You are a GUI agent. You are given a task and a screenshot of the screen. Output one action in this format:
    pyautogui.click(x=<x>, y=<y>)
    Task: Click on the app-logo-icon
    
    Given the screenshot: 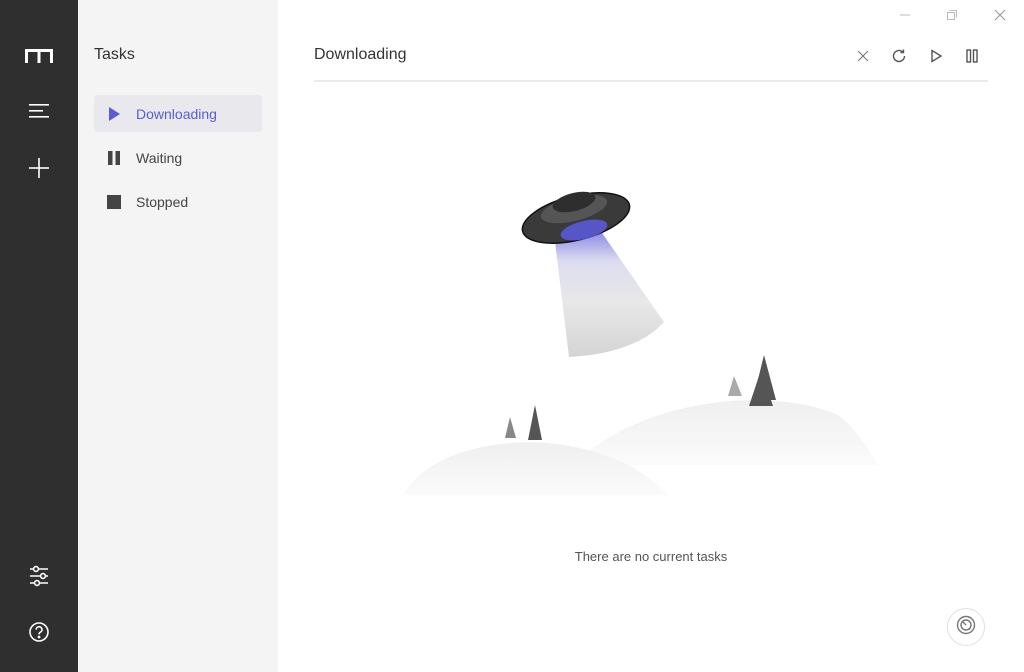 What is the action you would take?
    pyautogui.click(x=39, y=56)
    